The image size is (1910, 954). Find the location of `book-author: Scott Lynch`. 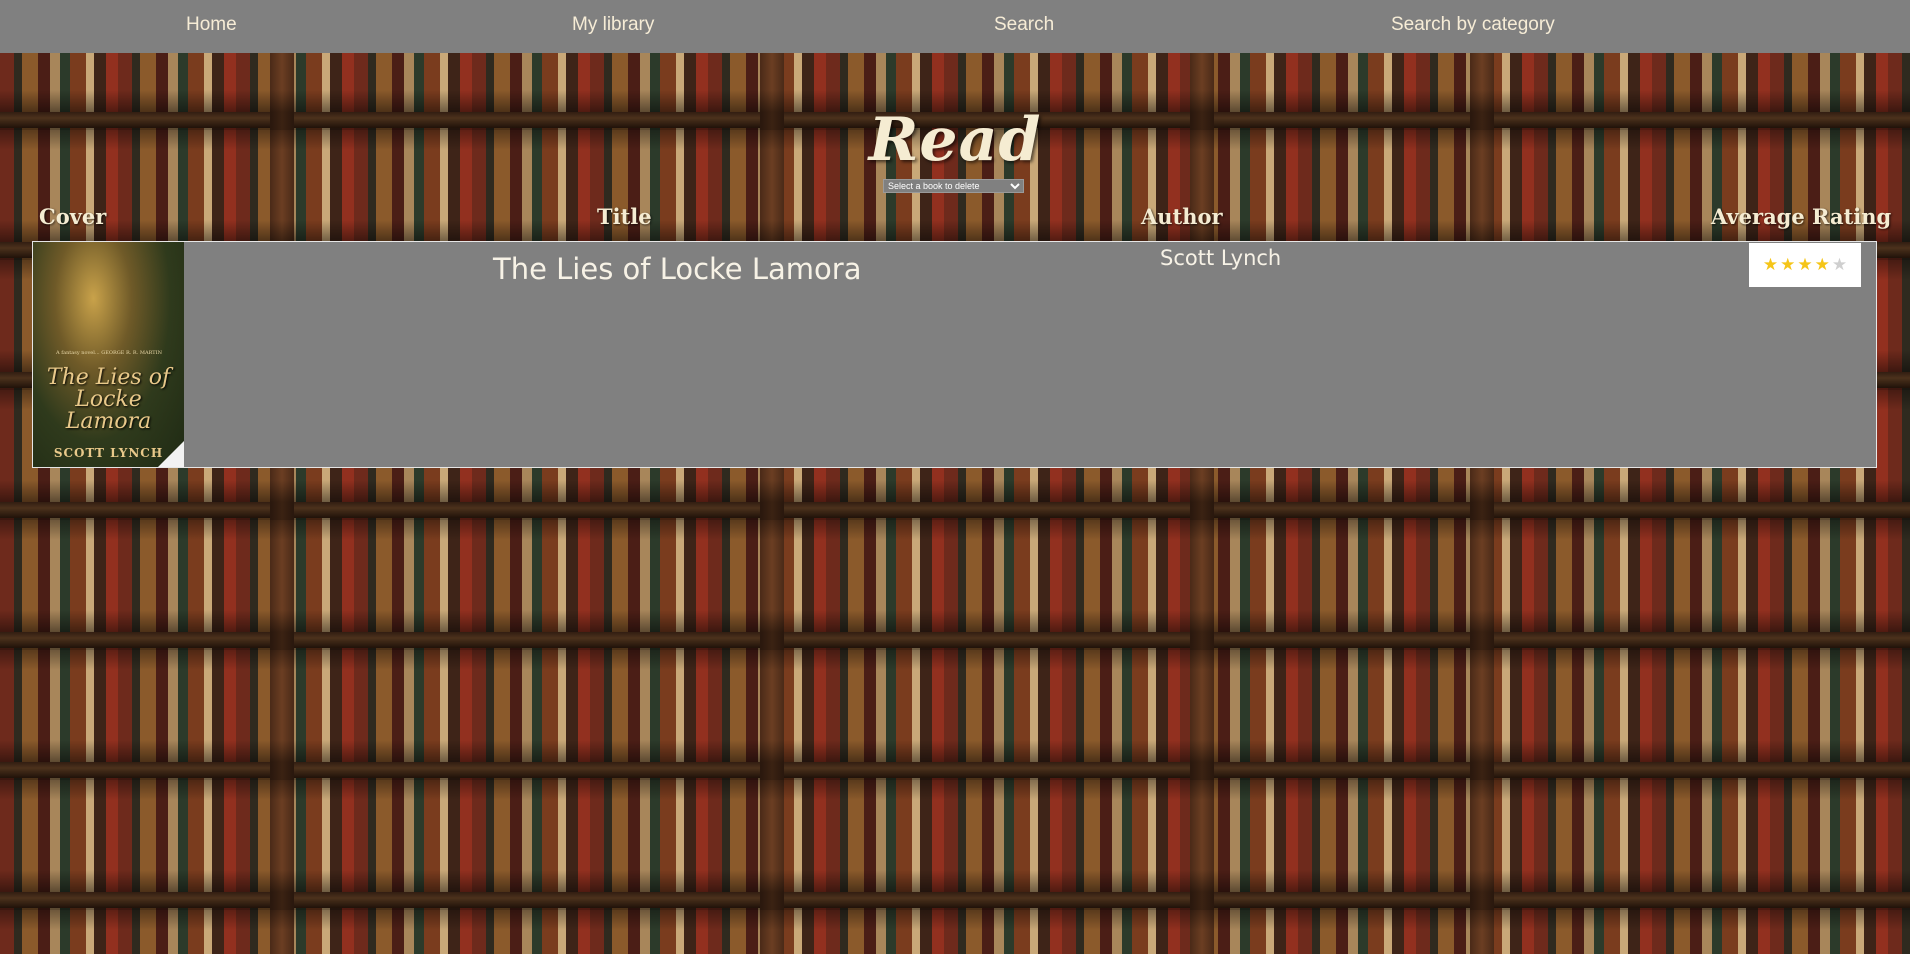

book-author: Scott Lynch is located at coordinates (1221, 258).